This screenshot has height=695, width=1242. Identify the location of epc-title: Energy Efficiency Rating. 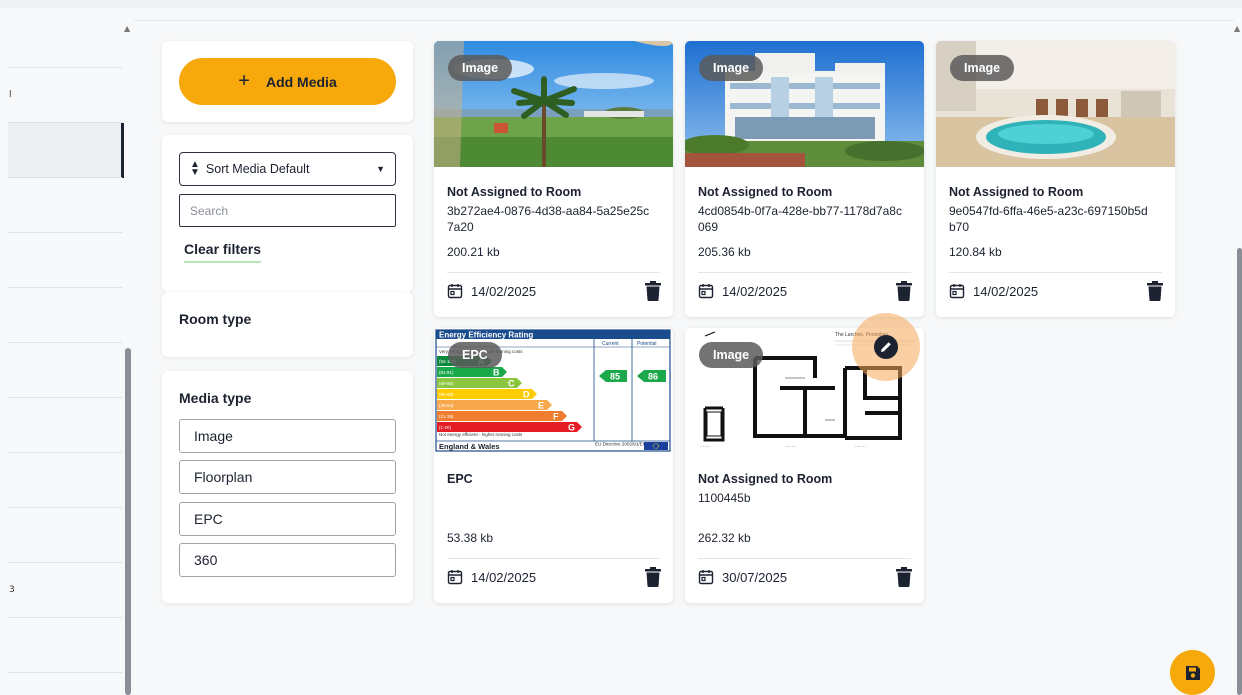
(486, 335).